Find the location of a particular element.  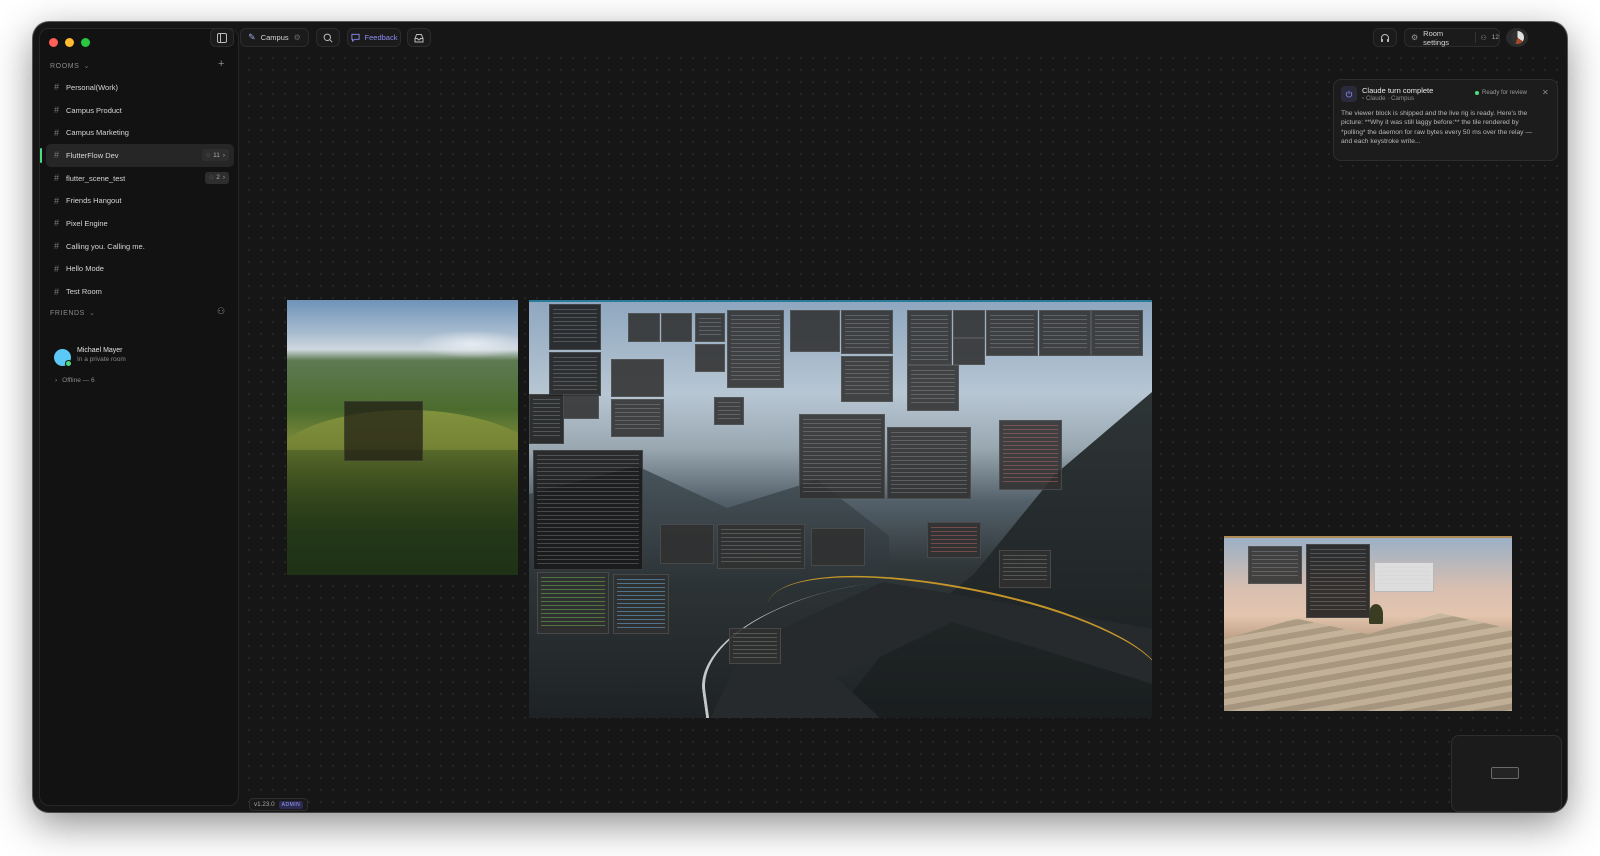

zoom-window-button is located at coordinates (85, 42).